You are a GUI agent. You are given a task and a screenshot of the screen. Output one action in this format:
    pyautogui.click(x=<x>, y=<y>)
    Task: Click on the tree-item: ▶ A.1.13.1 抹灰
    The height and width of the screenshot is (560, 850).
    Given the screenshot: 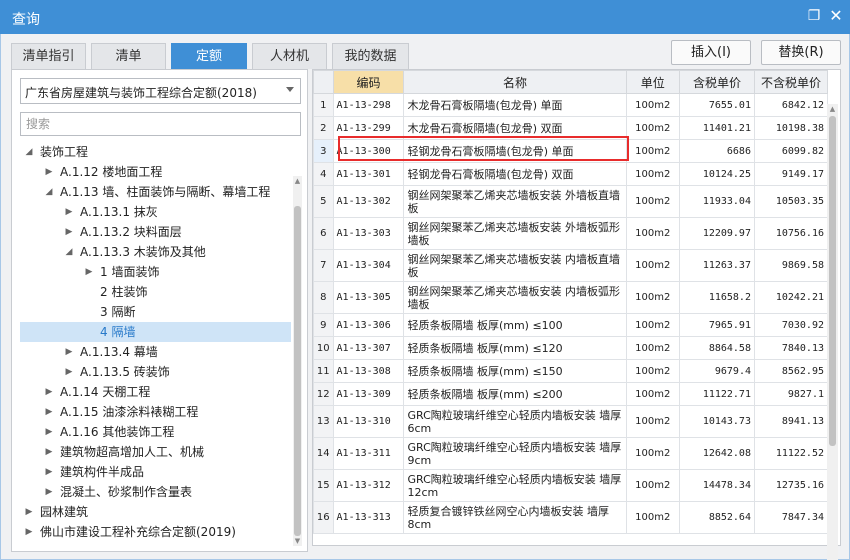 What is the action you would take?
    pyautogui.click(x=155, y=212)
    